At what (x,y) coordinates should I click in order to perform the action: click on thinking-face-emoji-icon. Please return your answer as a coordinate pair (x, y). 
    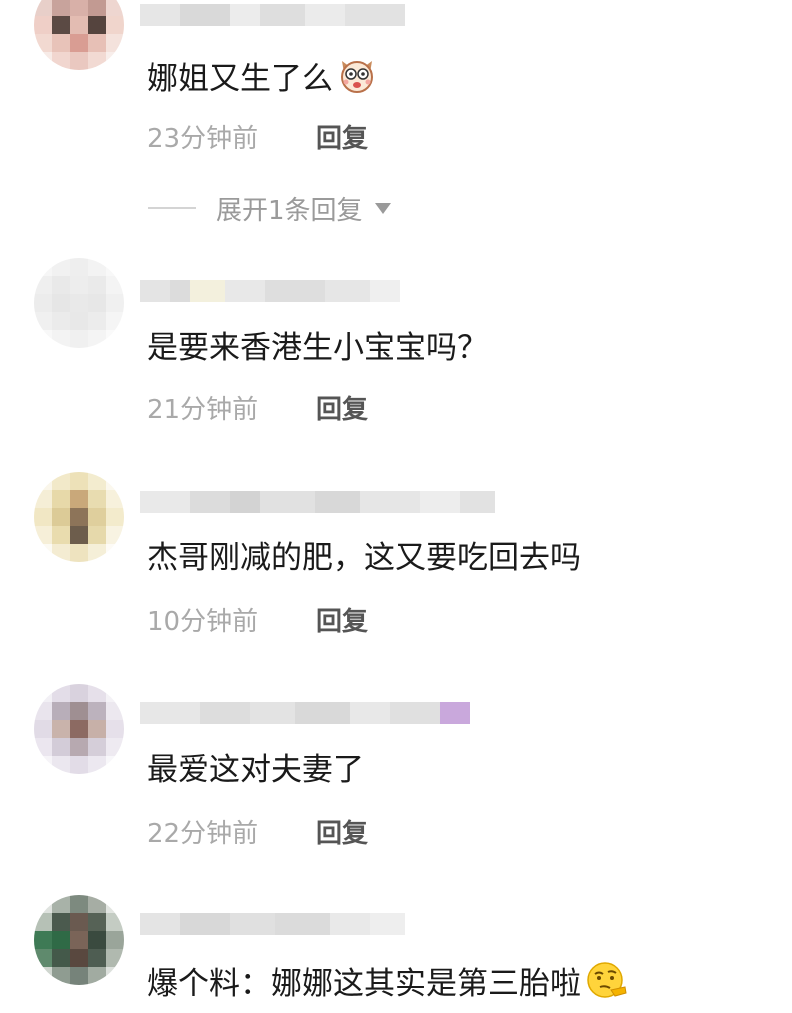
    Looking at the image, I should click on (607, 985).